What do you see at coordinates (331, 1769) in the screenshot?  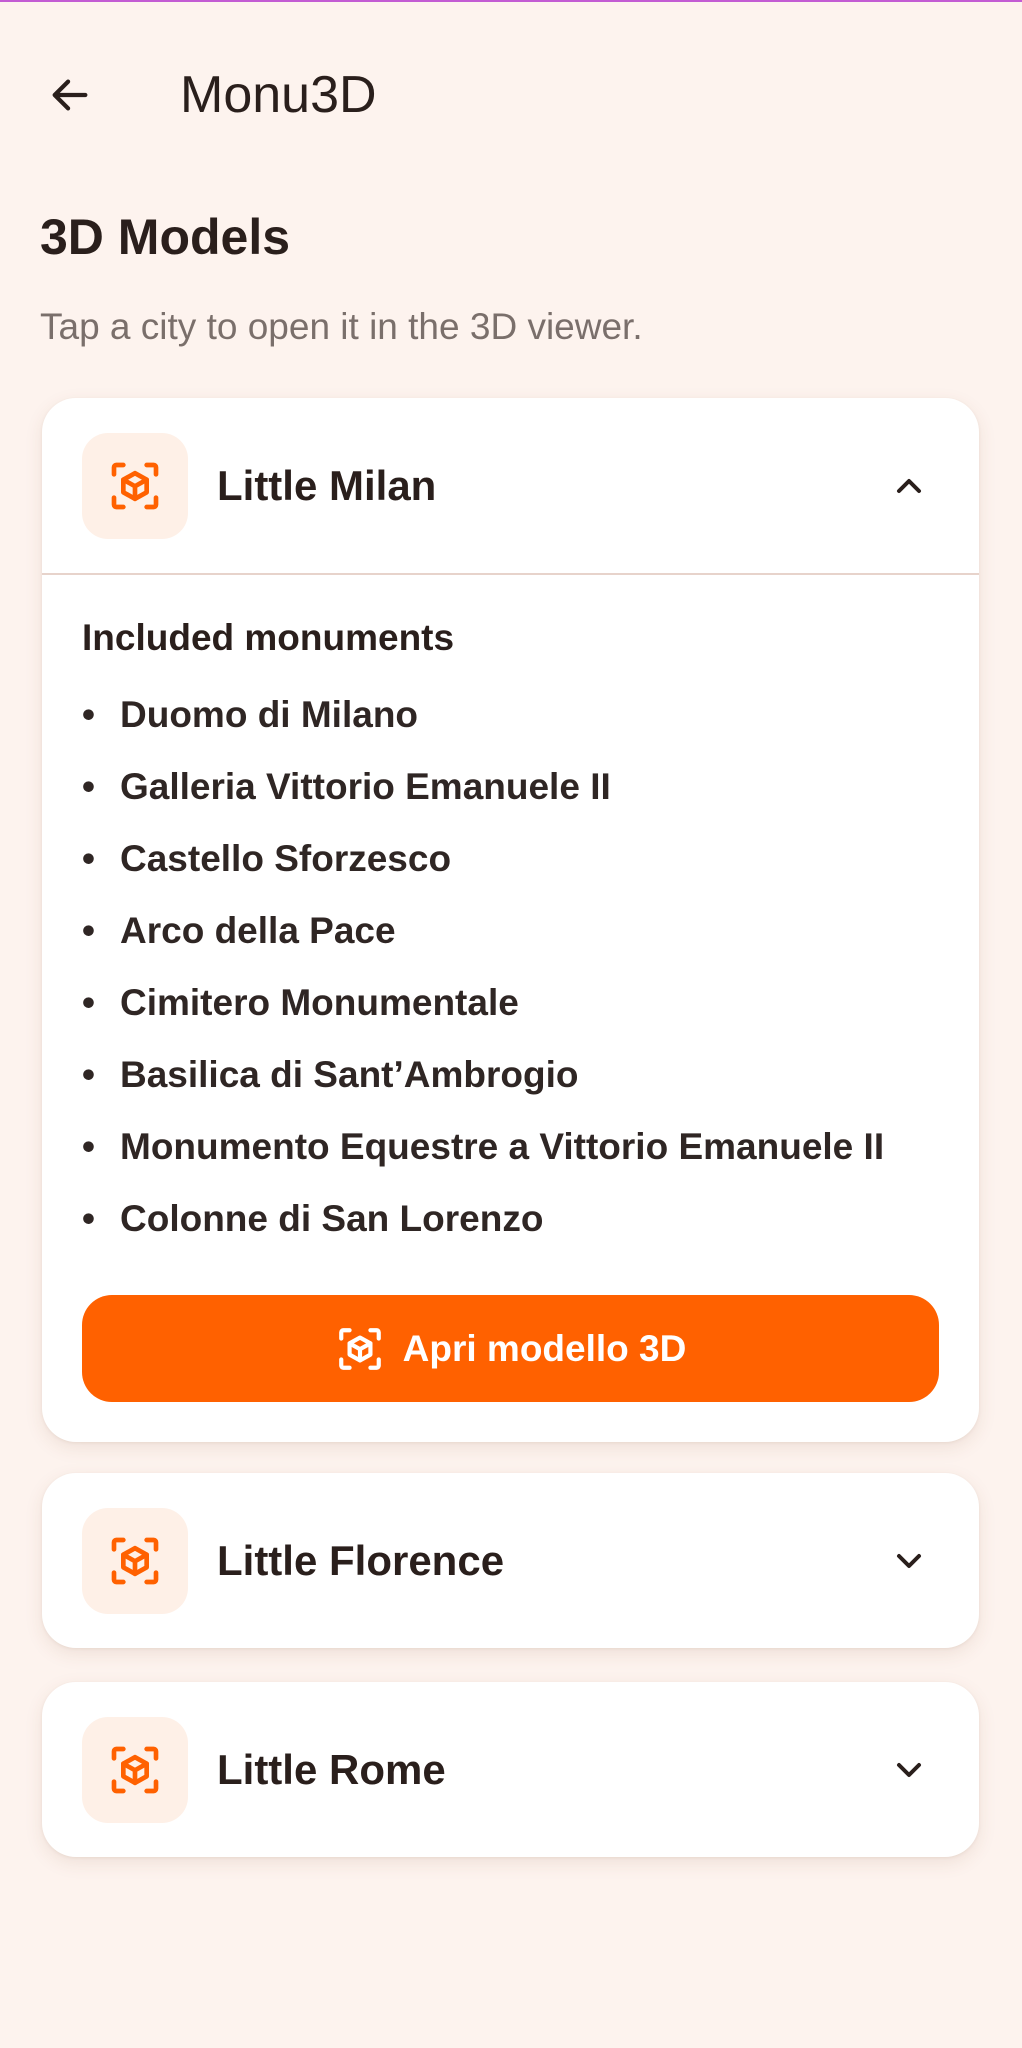 I see `city-name: Little Rome` at bounding box center [331, 1769].